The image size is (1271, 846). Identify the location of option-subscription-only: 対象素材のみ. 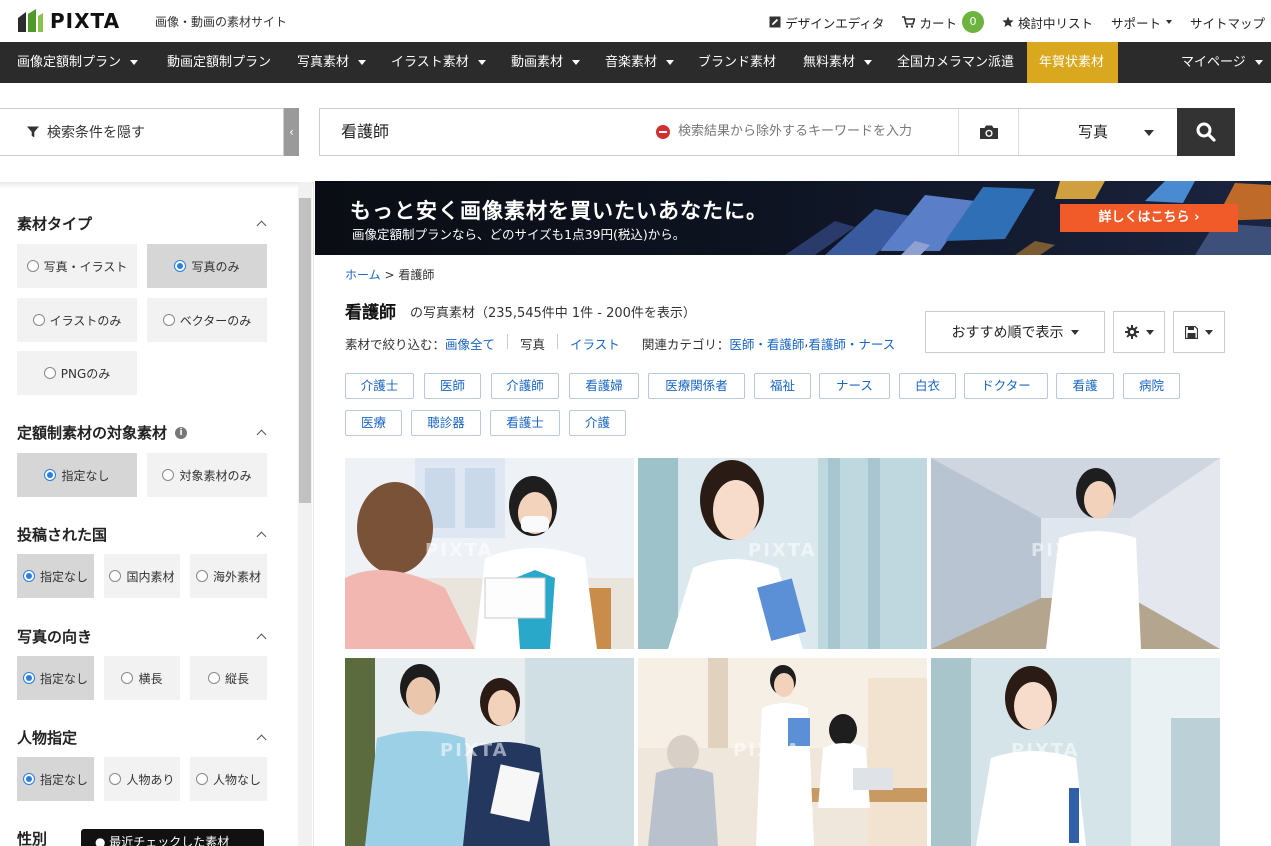
(207, 475).